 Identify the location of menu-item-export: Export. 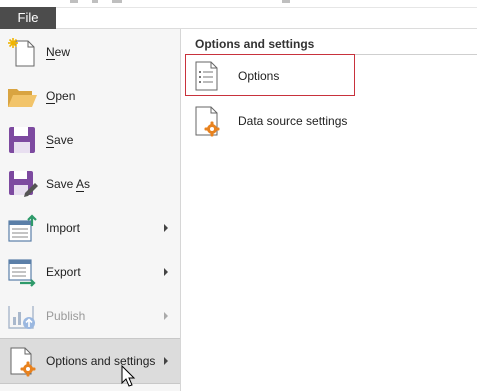
(90, 272).